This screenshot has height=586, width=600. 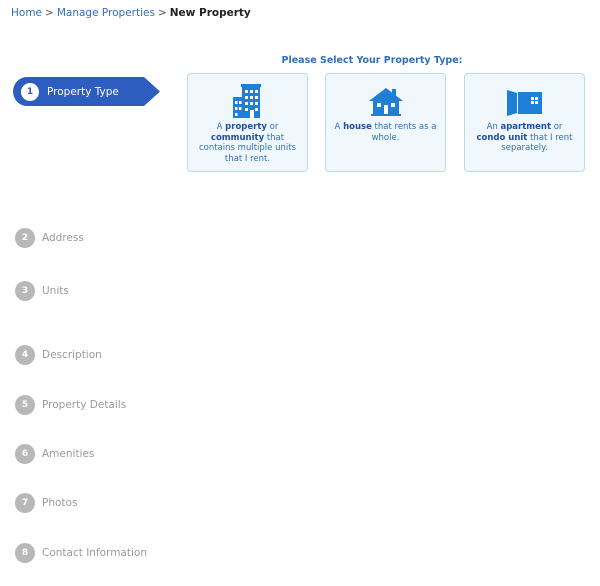 I want to click on step-number: 5, so click(x=25, y=405).